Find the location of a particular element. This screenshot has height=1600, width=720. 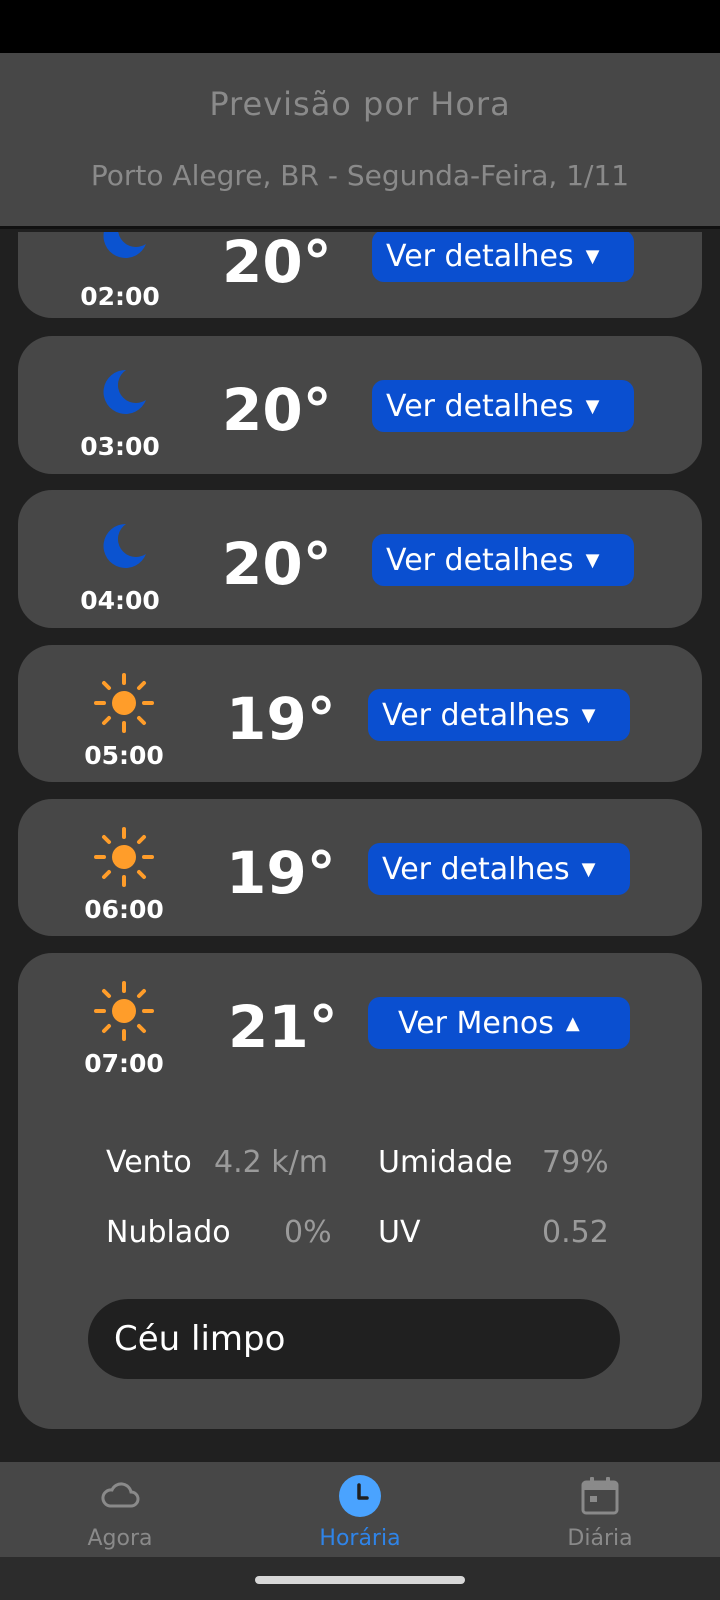

page-title: Previsão por Hora is located at coordinates (360, 104).